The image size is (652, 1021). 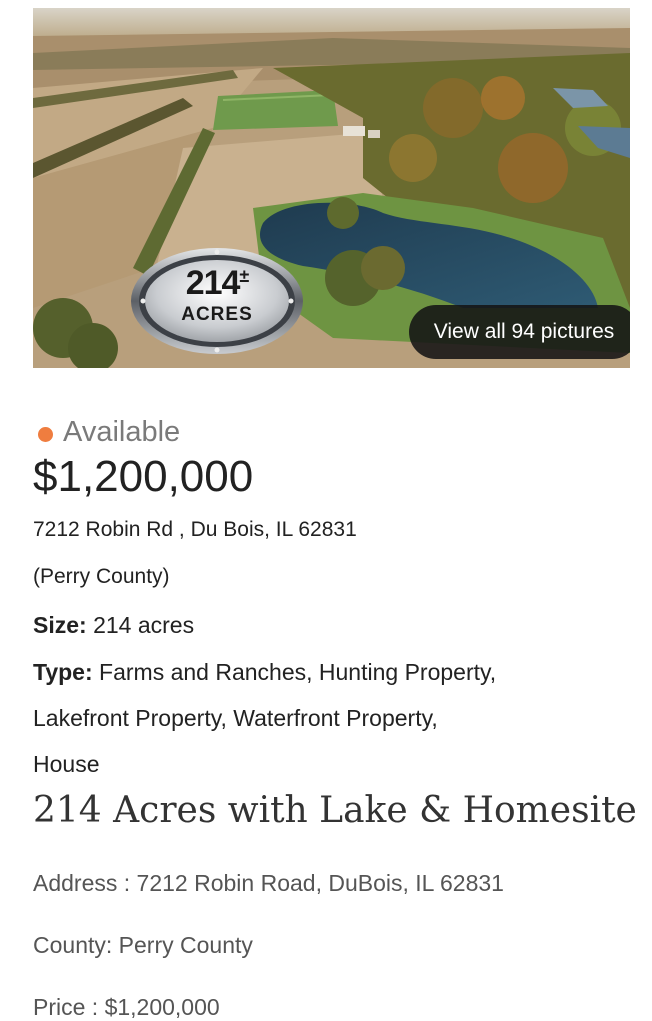 I want to click on badge-label: ACRES, so click(x=217, y=314).